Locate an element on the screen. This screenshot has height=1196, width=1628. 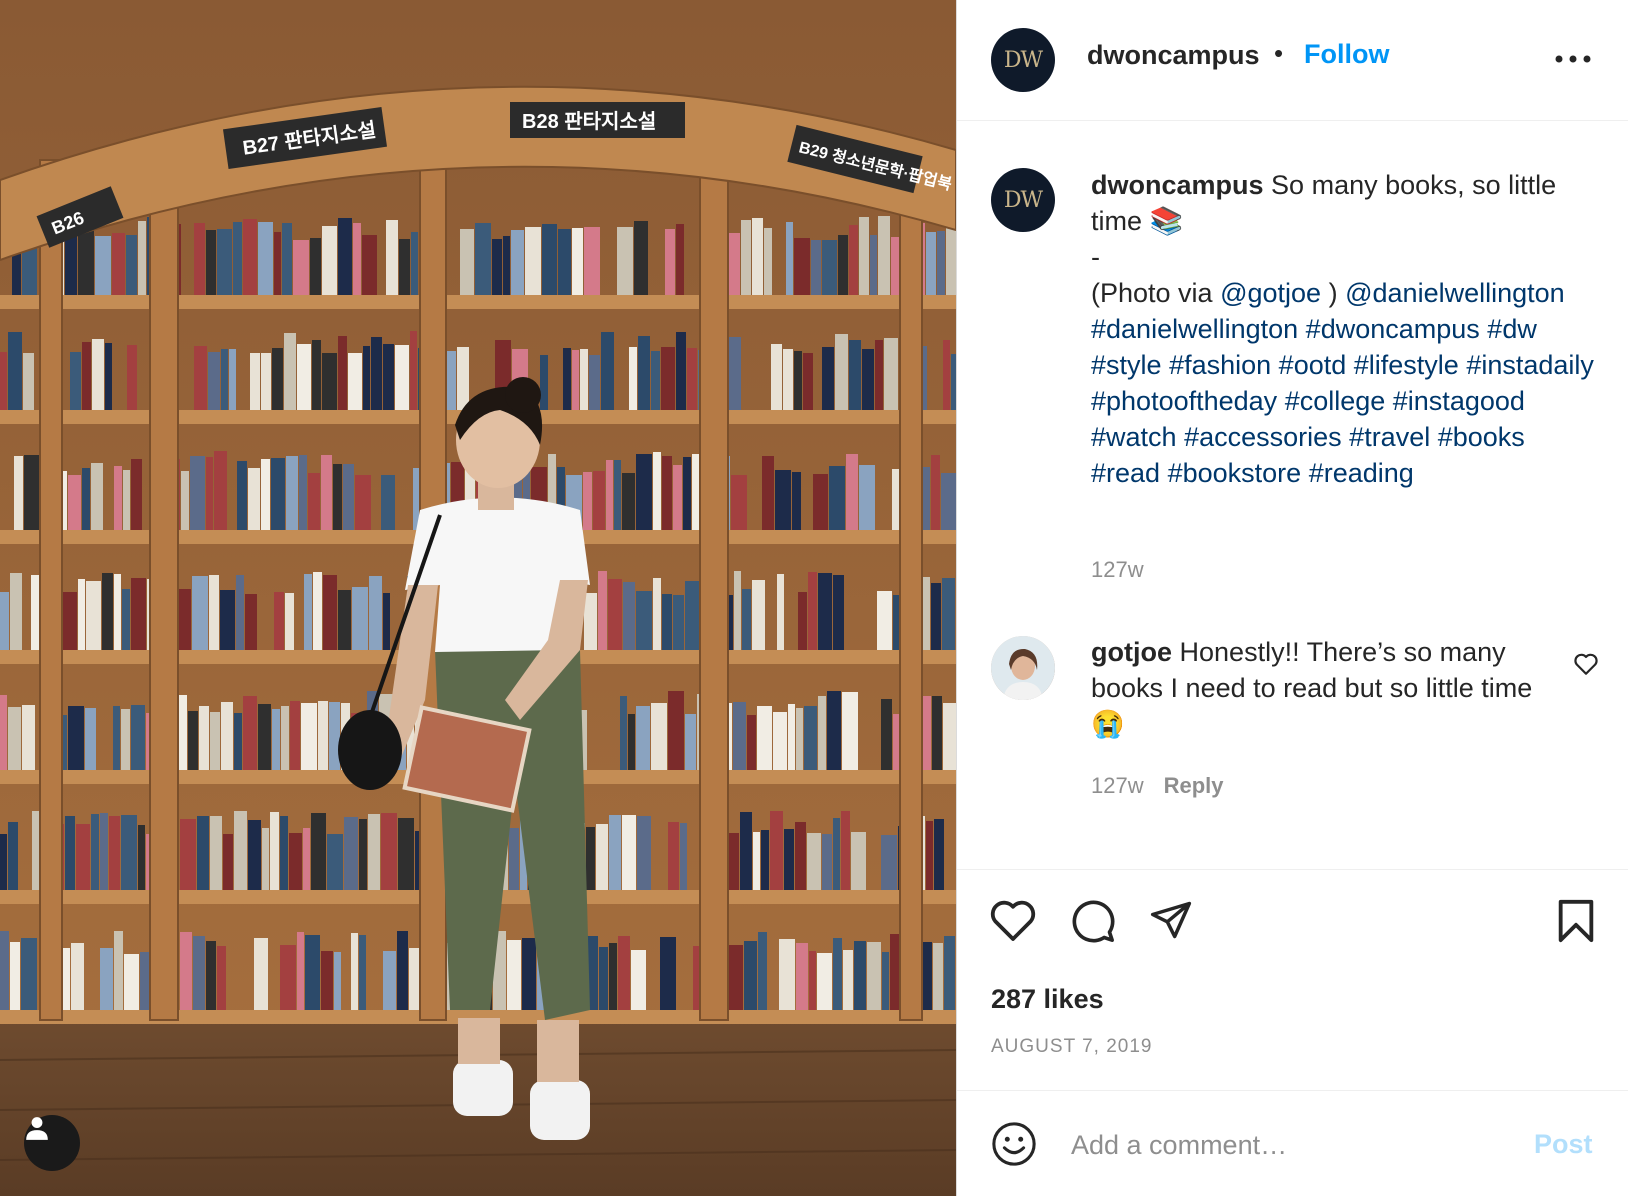
caption-avatar: DW is located at coordinates (1023, 200).